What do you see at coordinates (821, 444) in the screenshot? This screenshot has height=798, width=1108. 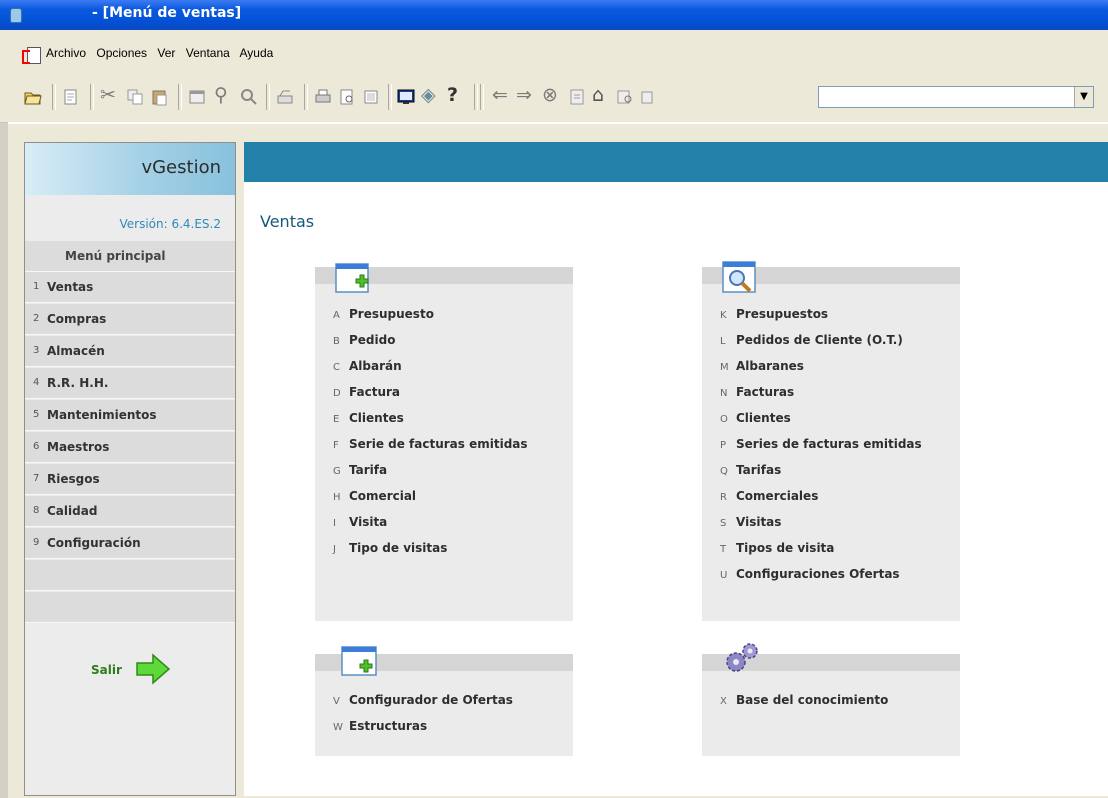 I see `list-item: P Series de facturas emitidas` at bounding box center [821, 444].